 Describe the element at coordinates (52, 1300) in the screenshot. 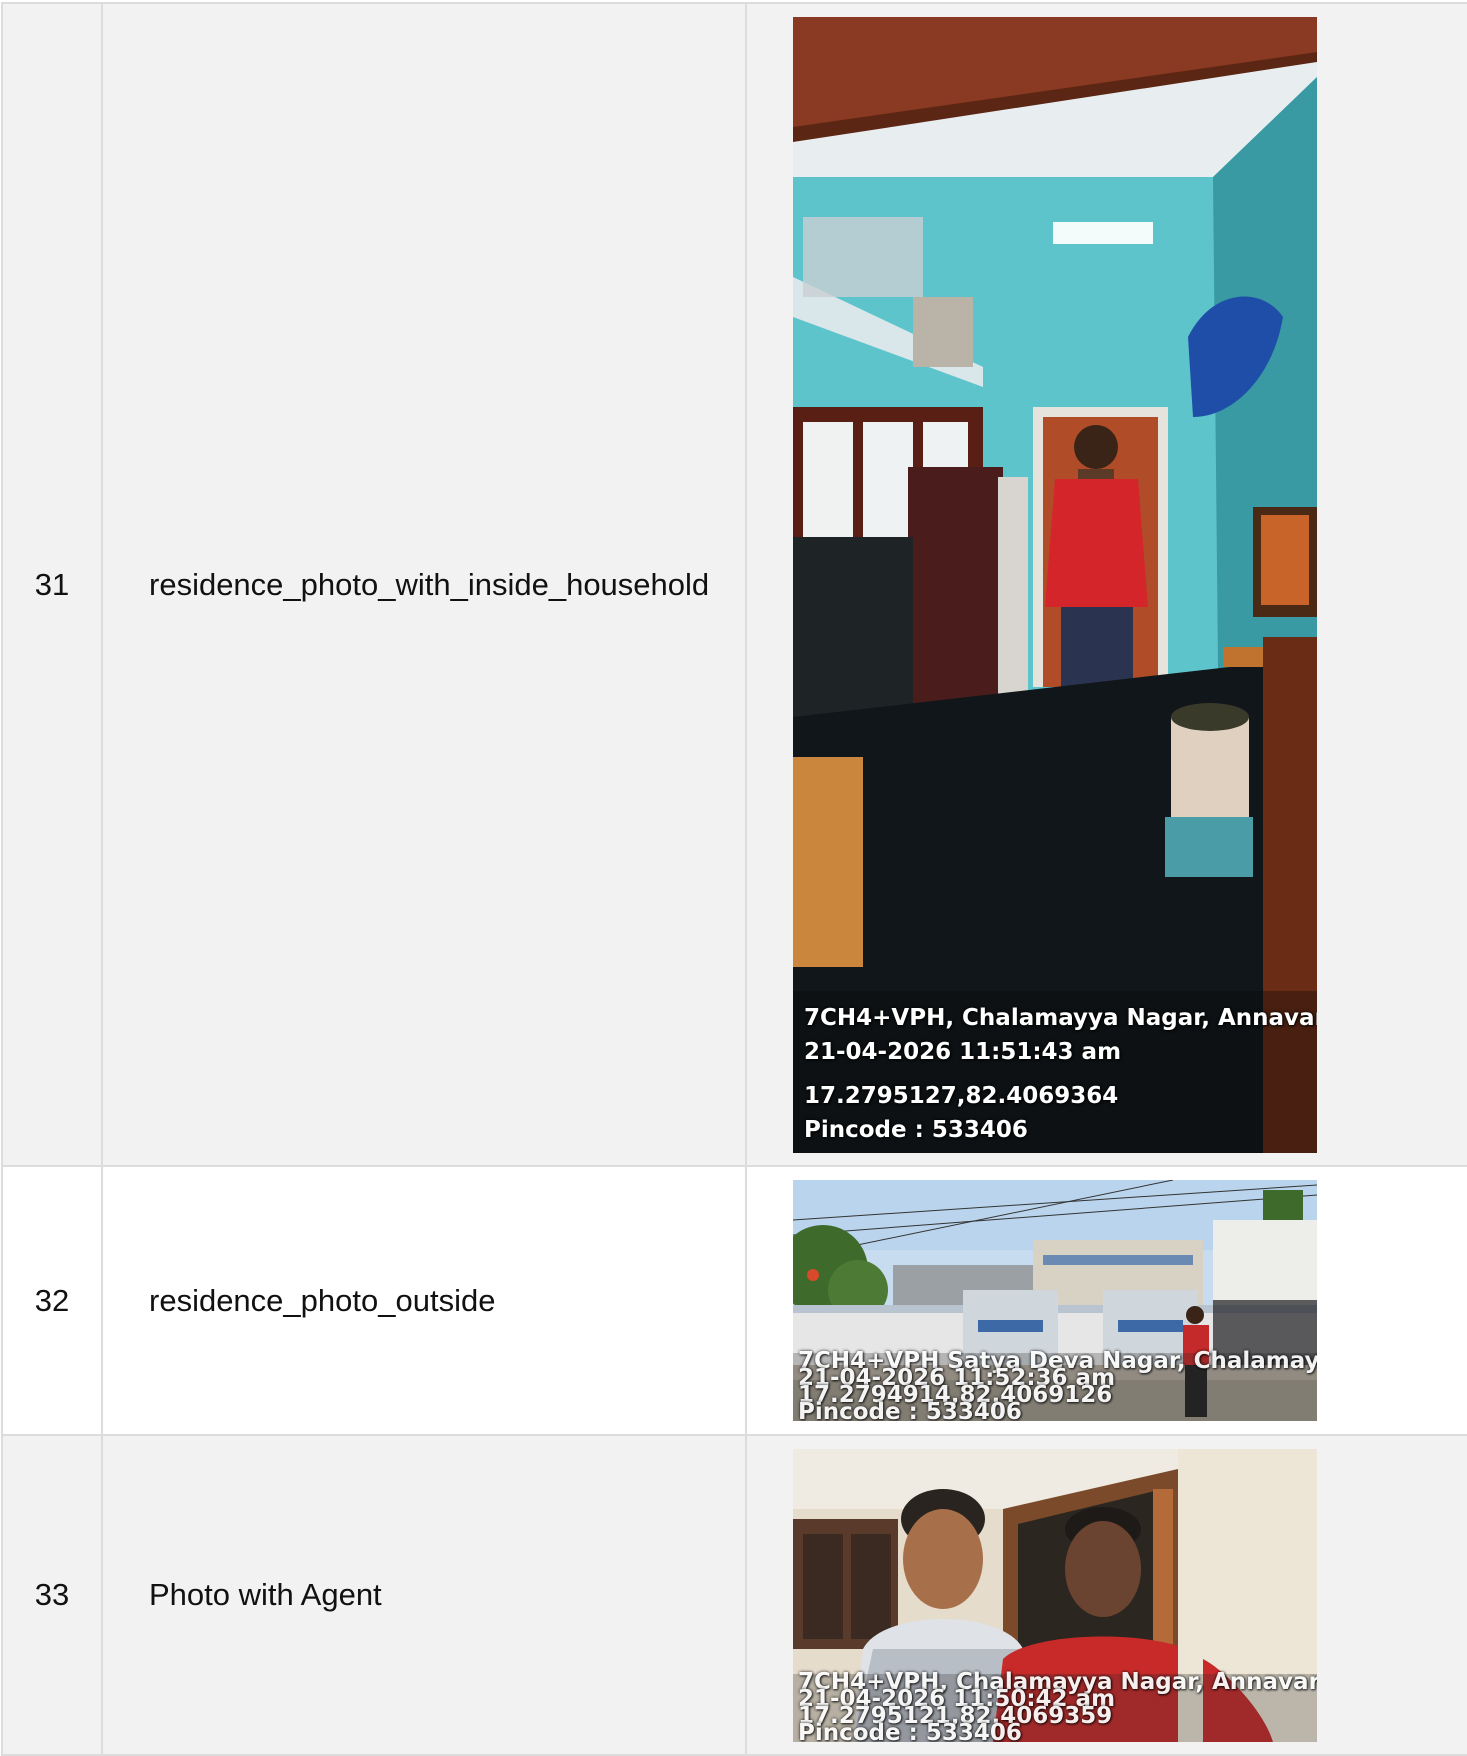

I see `row-number: 32` at that location.